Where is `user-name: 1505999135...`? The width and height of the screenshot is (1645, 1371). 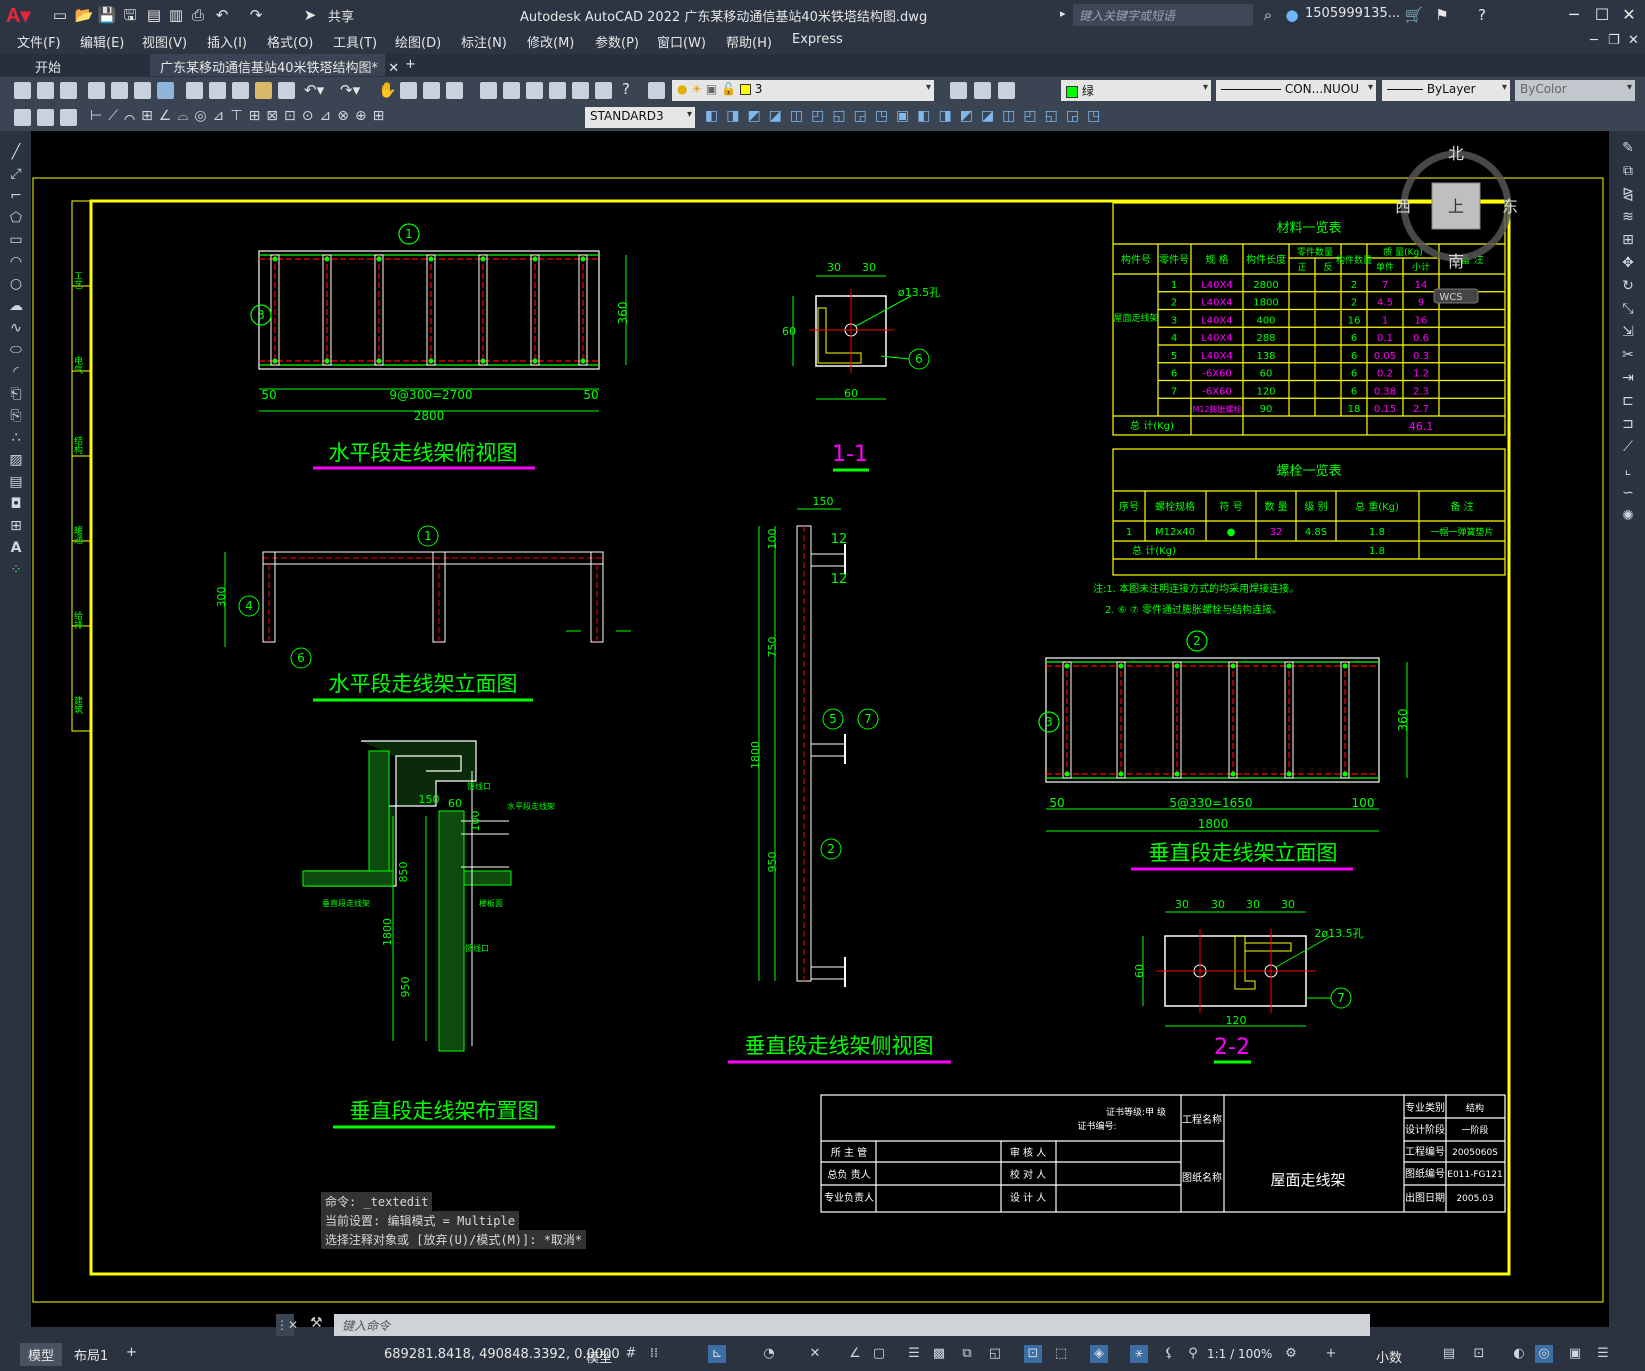
user-name: 1505999135... is located at coordinates (1352, 13).